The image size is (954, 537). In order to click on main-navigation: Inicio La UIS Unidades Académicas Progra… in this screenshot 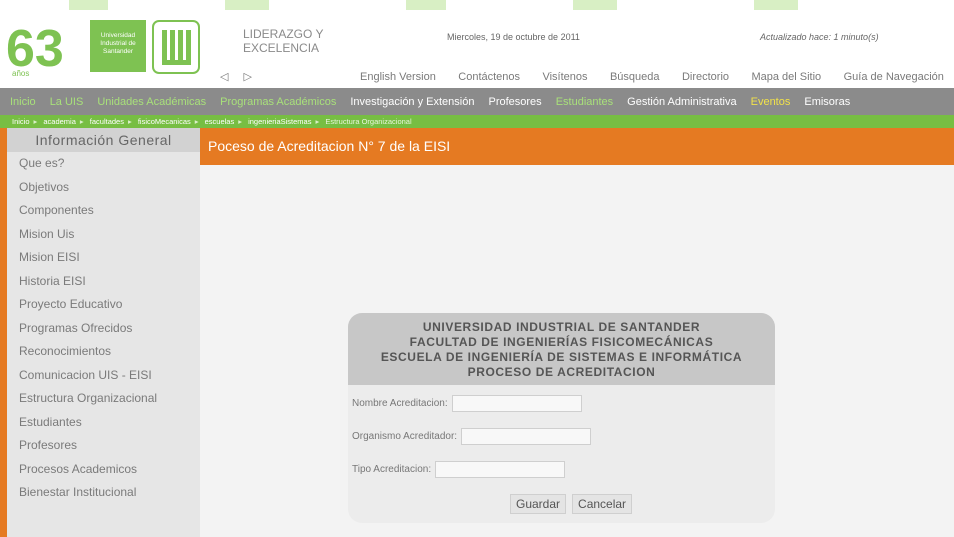, I will do `click(477, 101)`.